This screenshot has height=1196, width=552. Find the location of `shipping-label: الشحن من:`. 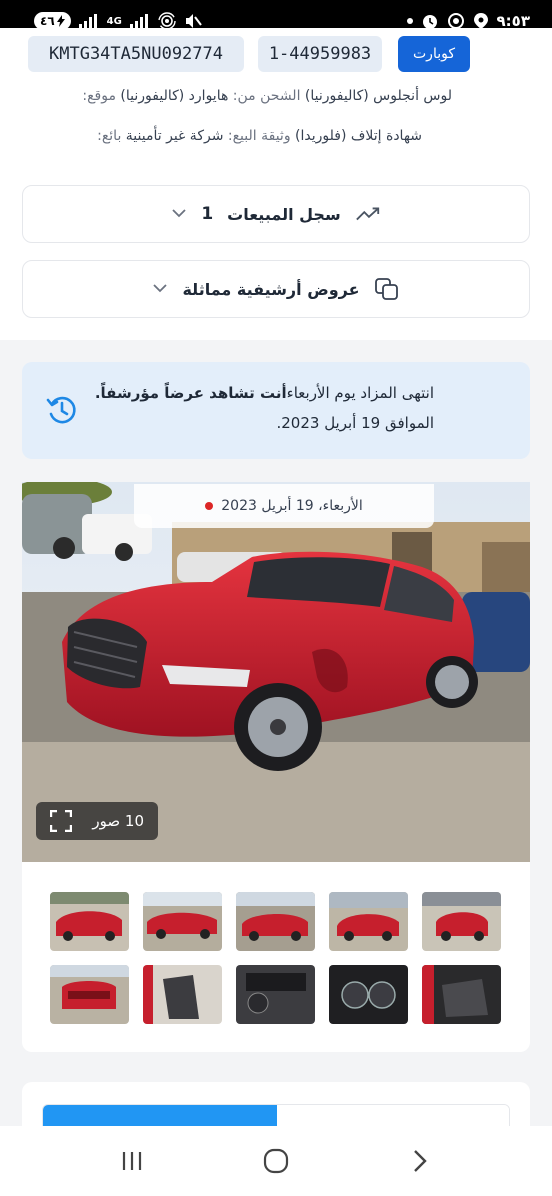

shipping-label: الشحن من: is located at coordinates (266, 96).